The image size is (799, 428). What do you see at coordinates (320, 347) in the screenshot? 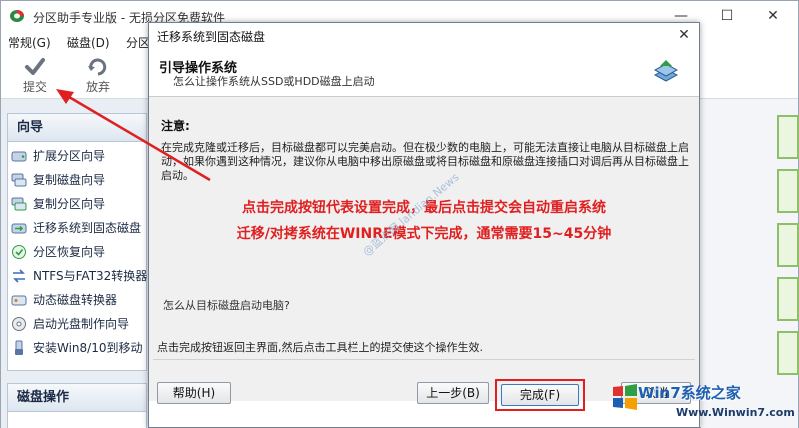
I see `footer-note: 点击完成按钮返回主界面,然后点击工具栏上的提交使这个操作生效.` at bounding box center [320, 347].